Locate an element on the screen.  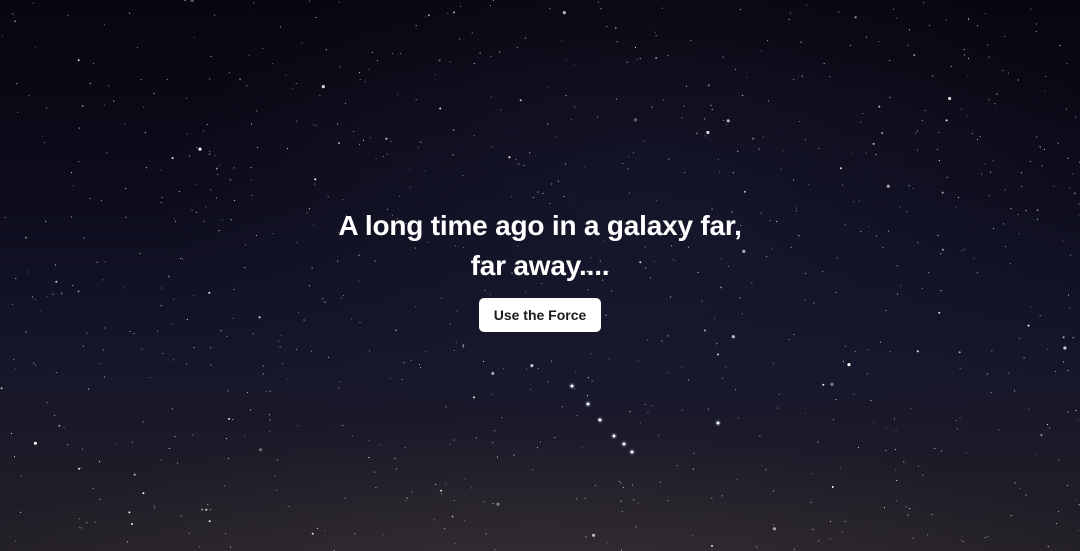
use-the-force-button: Use the Force is located at coordinates (540, 315).